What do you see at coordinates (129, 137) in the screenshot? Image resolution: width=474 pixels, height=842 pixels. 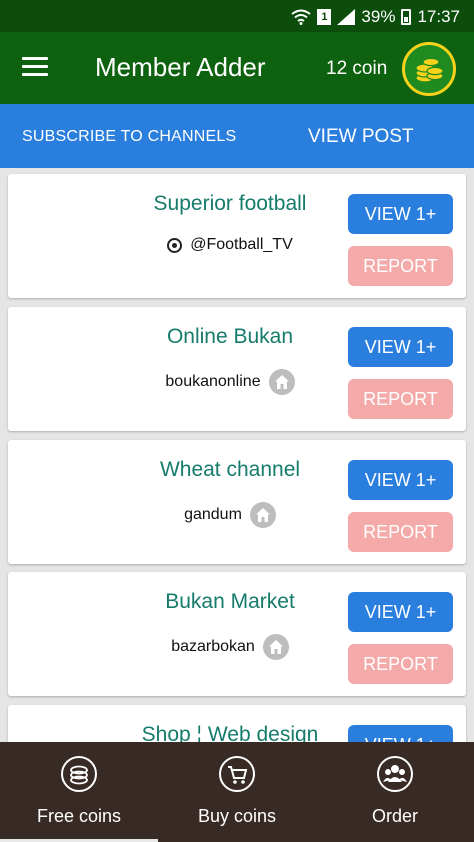 I see `tab-subscribe-to-channels: SUBSCRIBE TO CHANNELS` at bounding box center [129, 137].